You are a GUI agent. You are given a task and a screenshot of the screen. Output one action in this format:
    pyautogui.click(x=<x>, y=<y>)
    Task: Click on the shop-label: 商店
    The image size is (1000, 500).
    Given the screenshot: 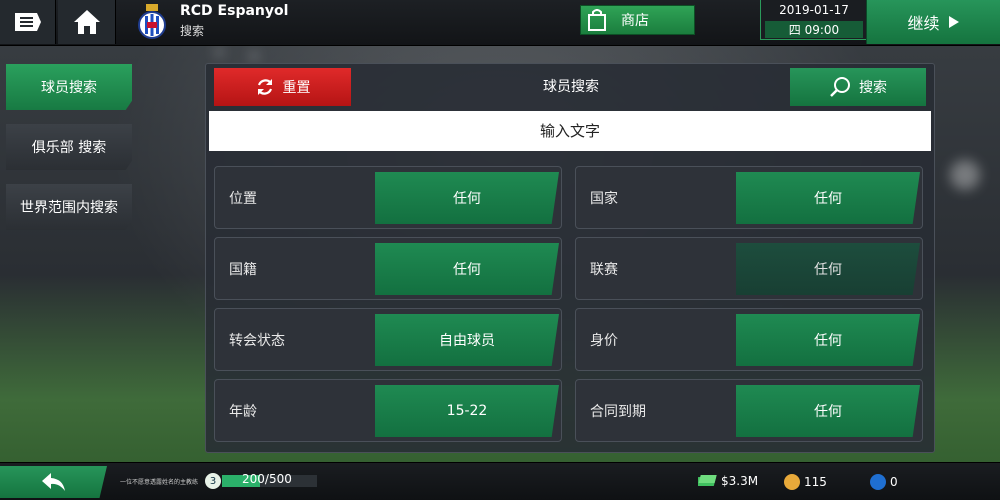 What is the action you would take?
    pyautogui.click(x=635, y=21)
    